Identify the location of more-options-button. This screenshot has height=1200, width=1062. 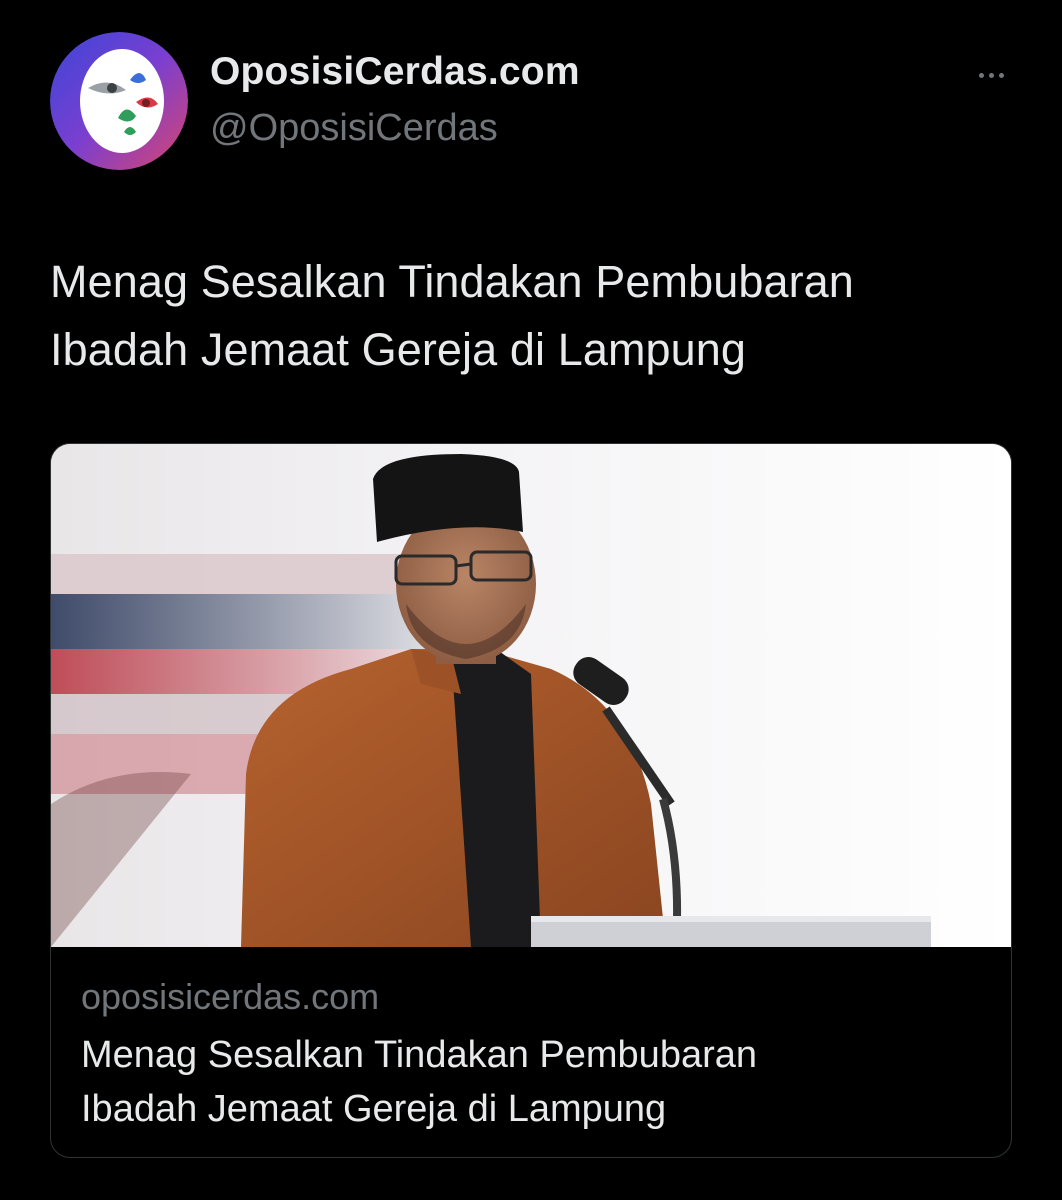
(991, 75).